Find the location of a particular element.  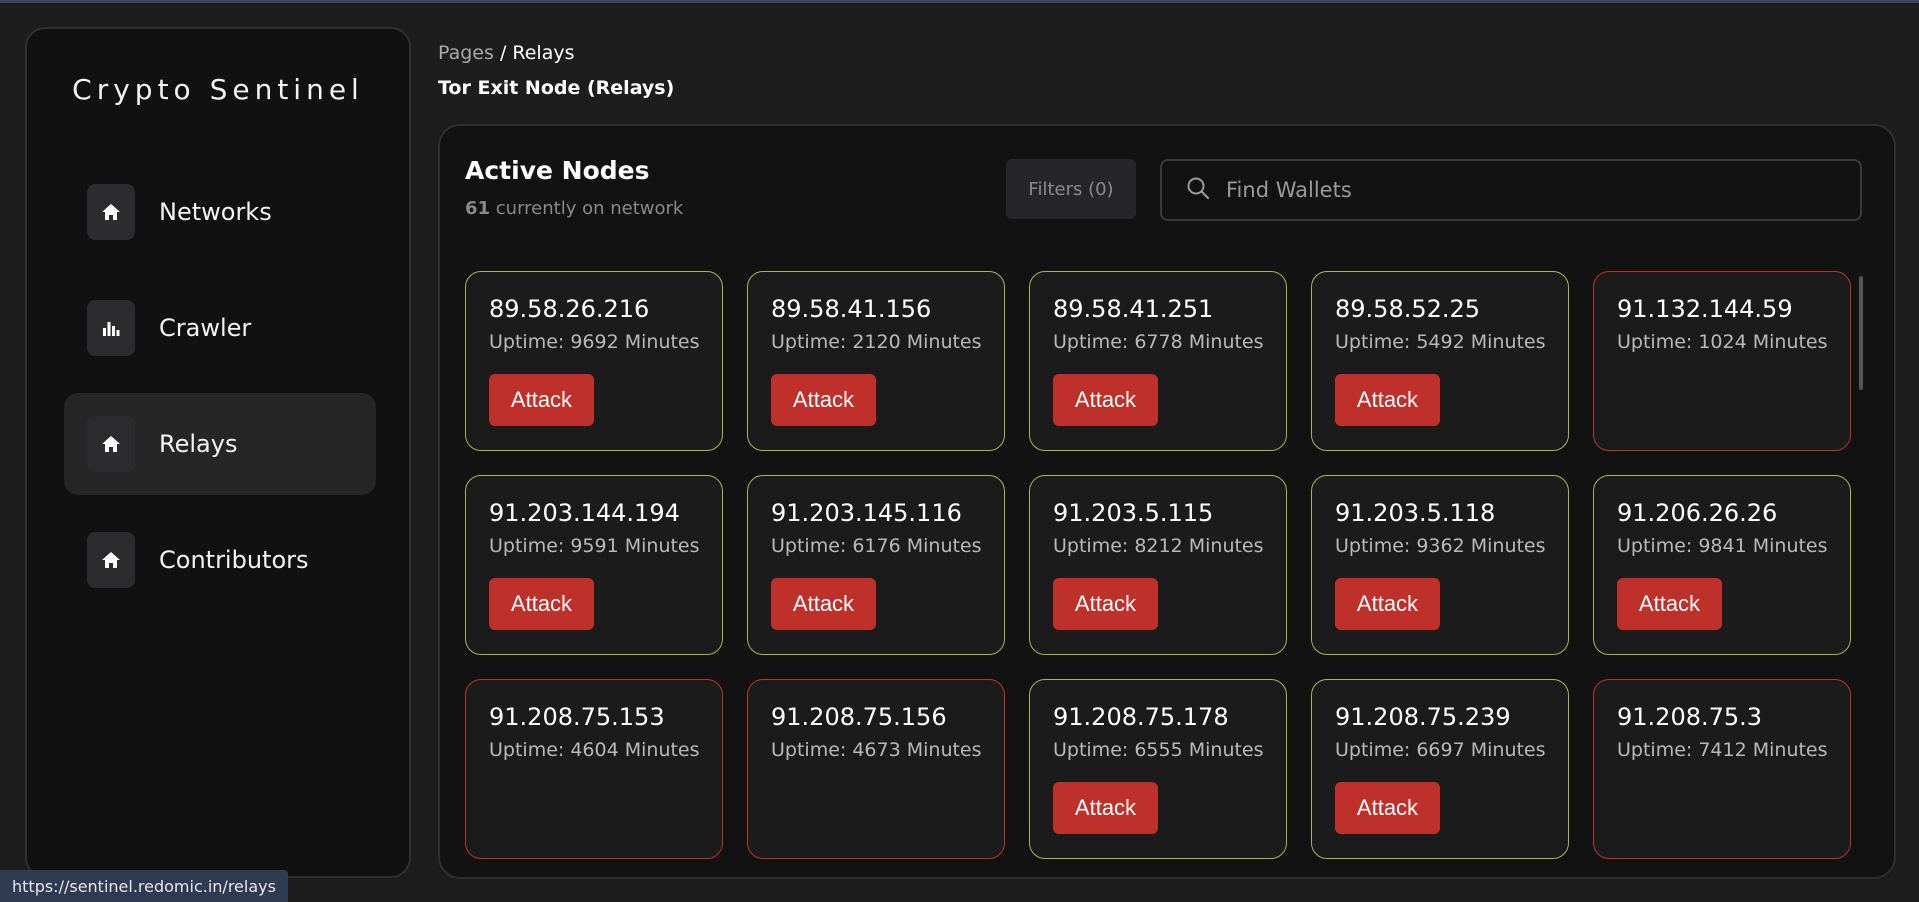

node-ip: 91.208.75.3 is located at coordinates (1690, 717).